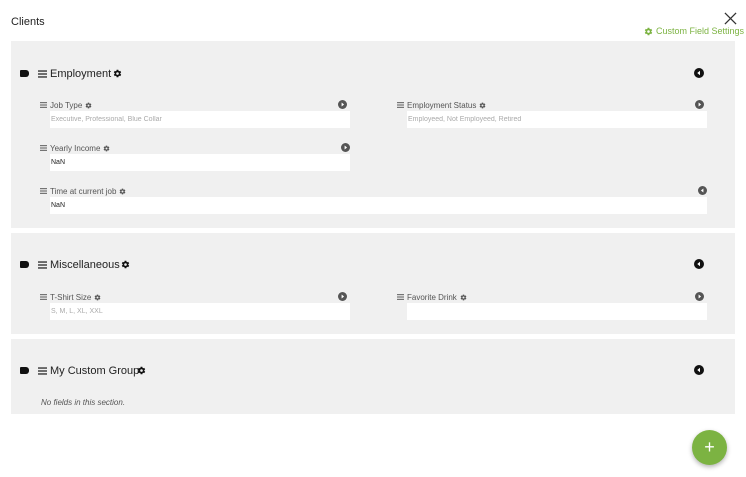  Describe the element at coordinates (200, 162) in the screenshot. I see `yearly-income-input` at that location.